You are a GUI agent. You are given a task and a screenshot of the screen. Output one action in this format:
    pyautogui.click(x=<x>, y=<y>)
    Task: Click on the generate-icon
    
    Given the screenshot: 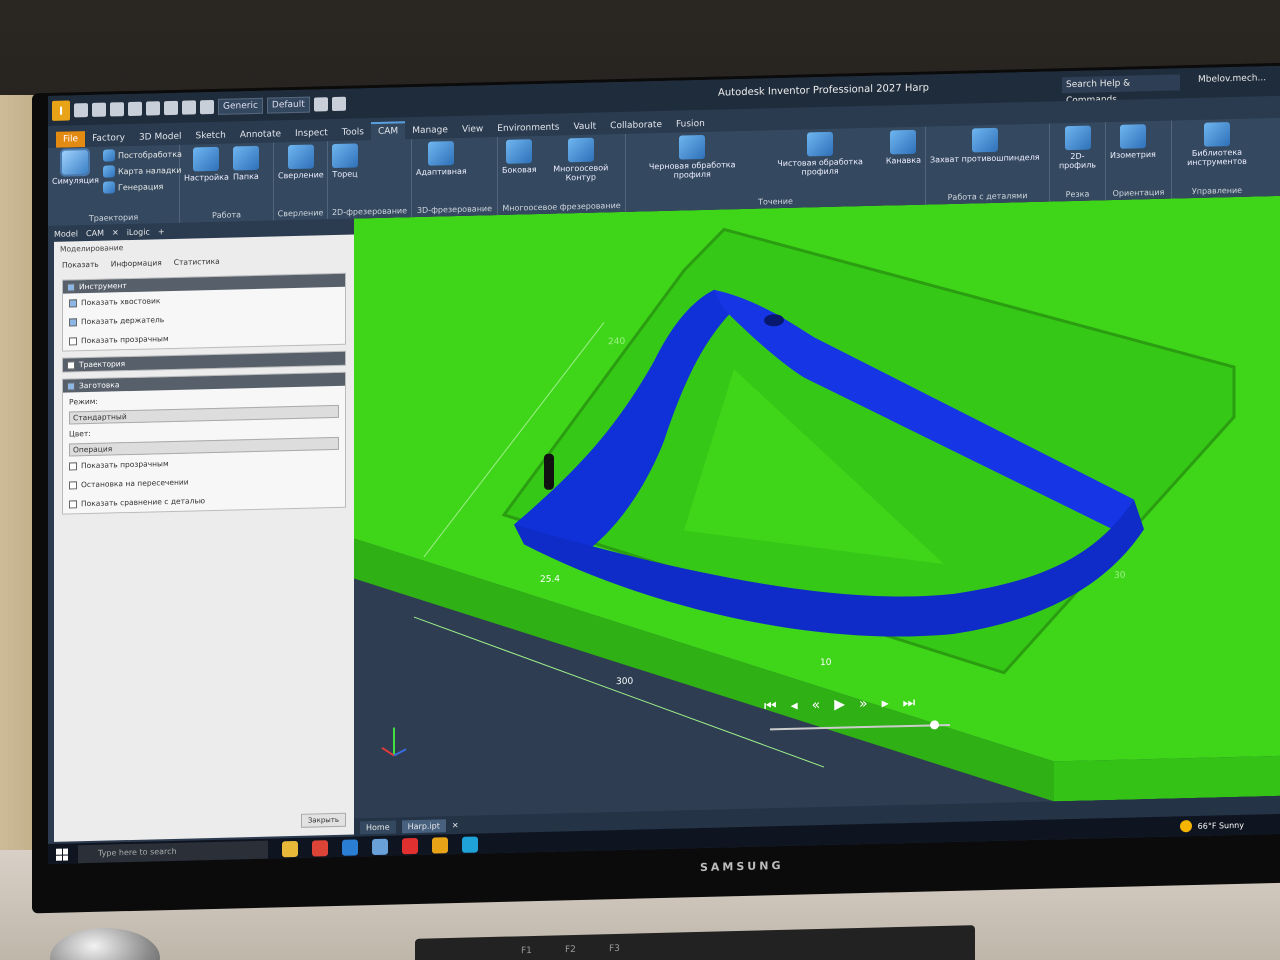 What is the action you would take?
    pyautogui.click(x=108, y=187)
    